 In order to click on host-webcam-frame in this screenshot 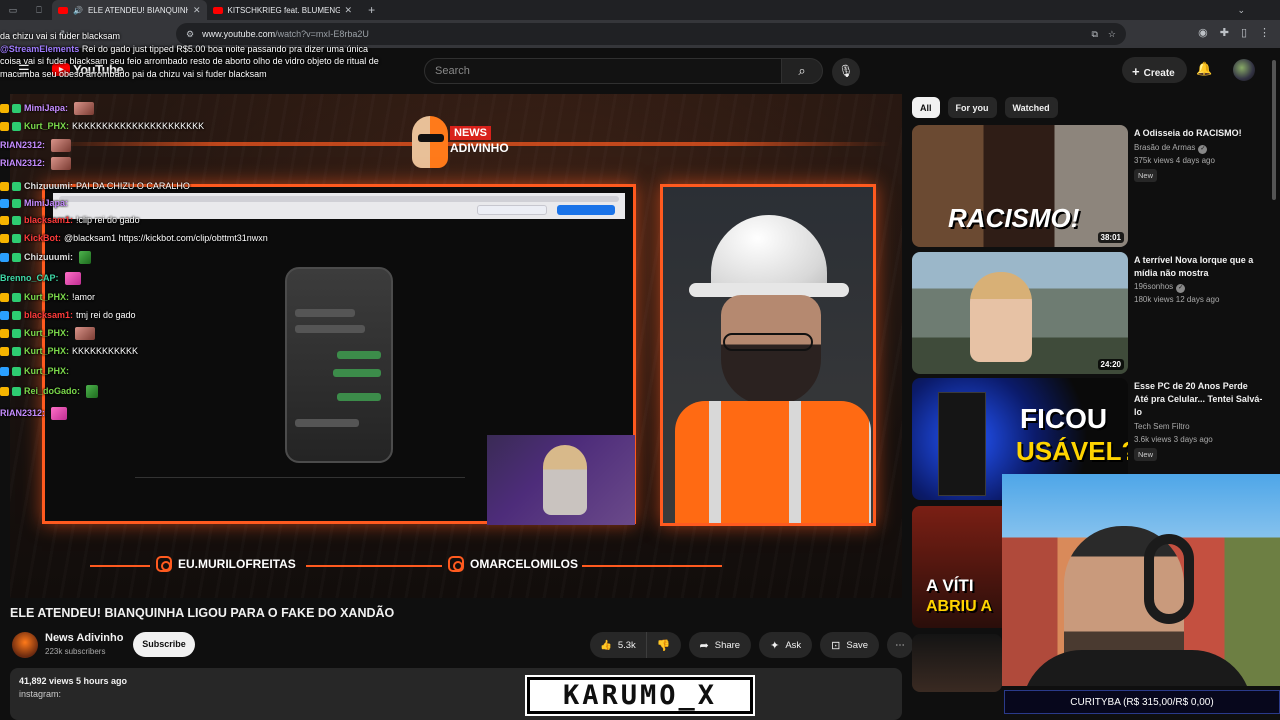, I will do `click(768, 355)`.